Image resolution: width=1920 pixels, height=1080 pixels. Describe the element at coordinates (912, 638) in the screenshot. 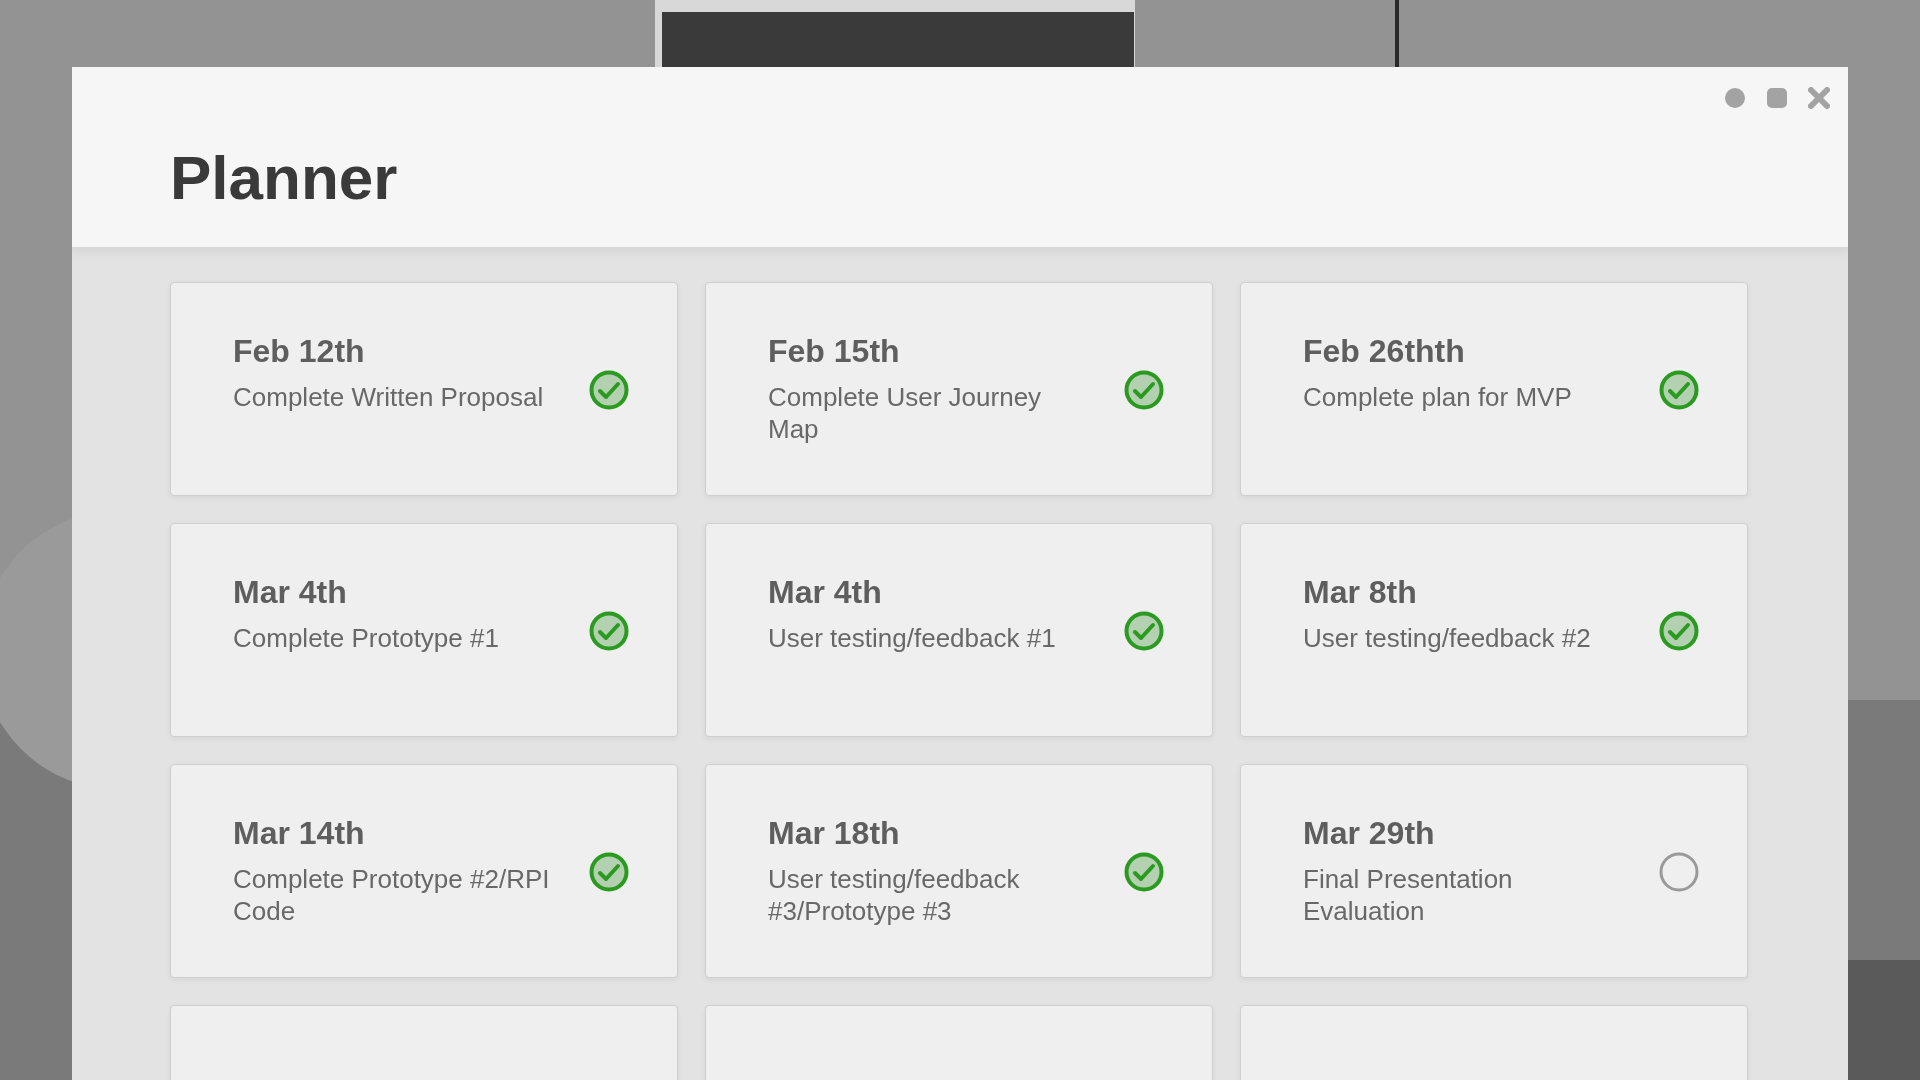

I see `task-description: User testing/feedback #1` at that location.